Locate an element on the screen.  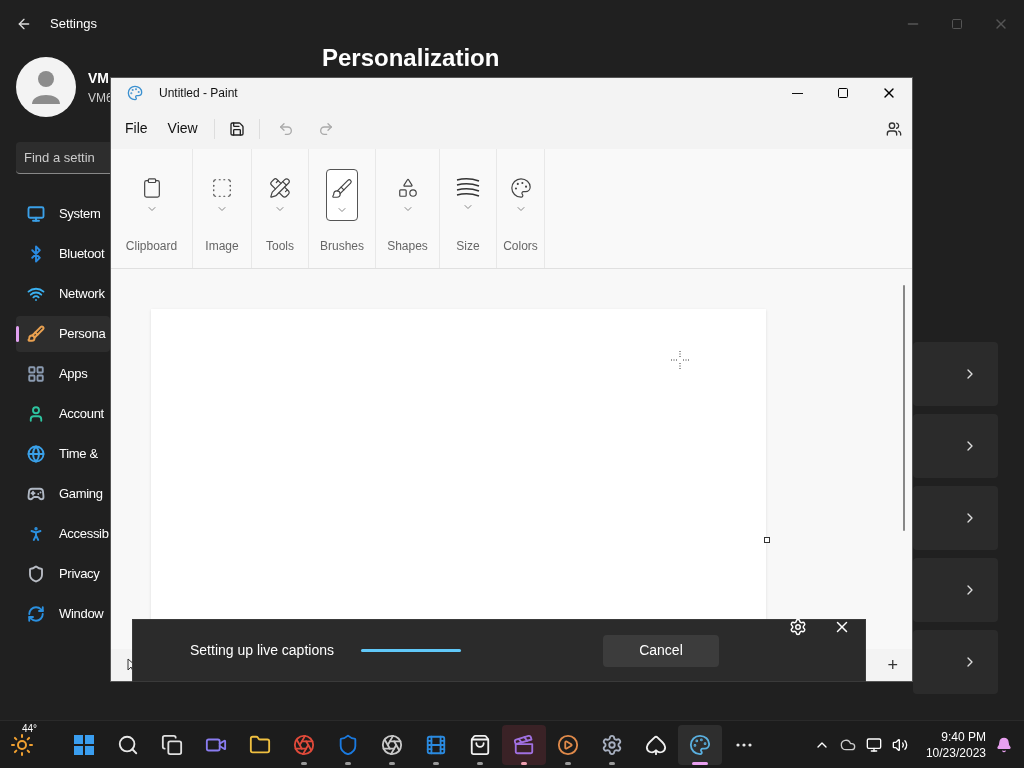
captions-status: Setting up live captions is located at coordinates (262, 650).